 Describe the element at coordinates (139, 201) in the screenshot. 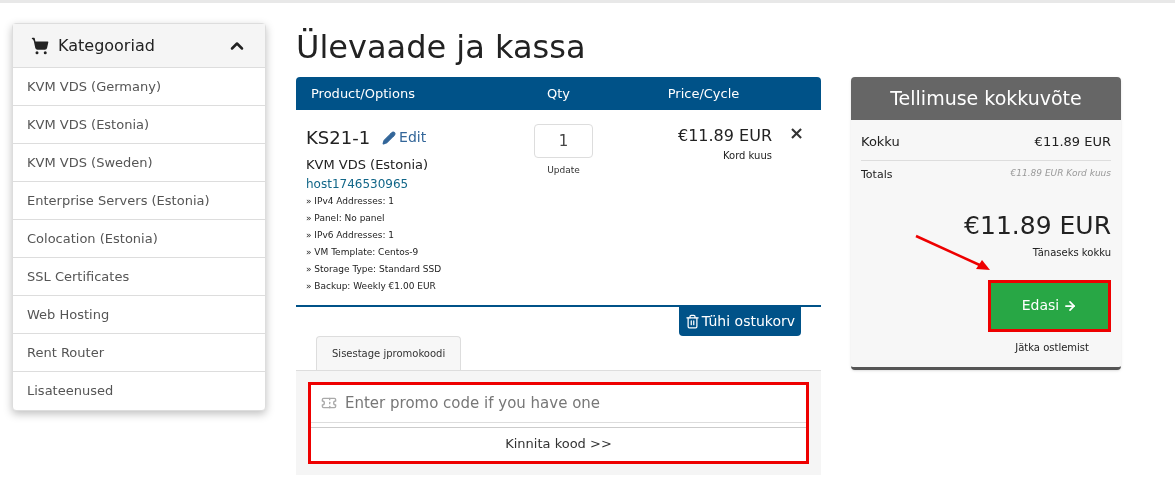

I see `category-item: Enterprise Servers (Estonia)` at that location.